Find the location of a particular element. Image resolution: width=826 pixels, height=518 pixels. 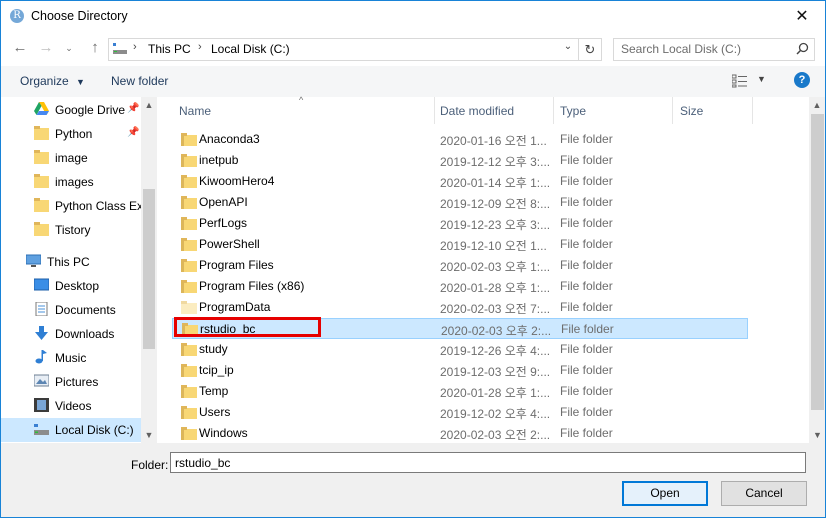

file-name: Windows is located at coordinates (223, 433).